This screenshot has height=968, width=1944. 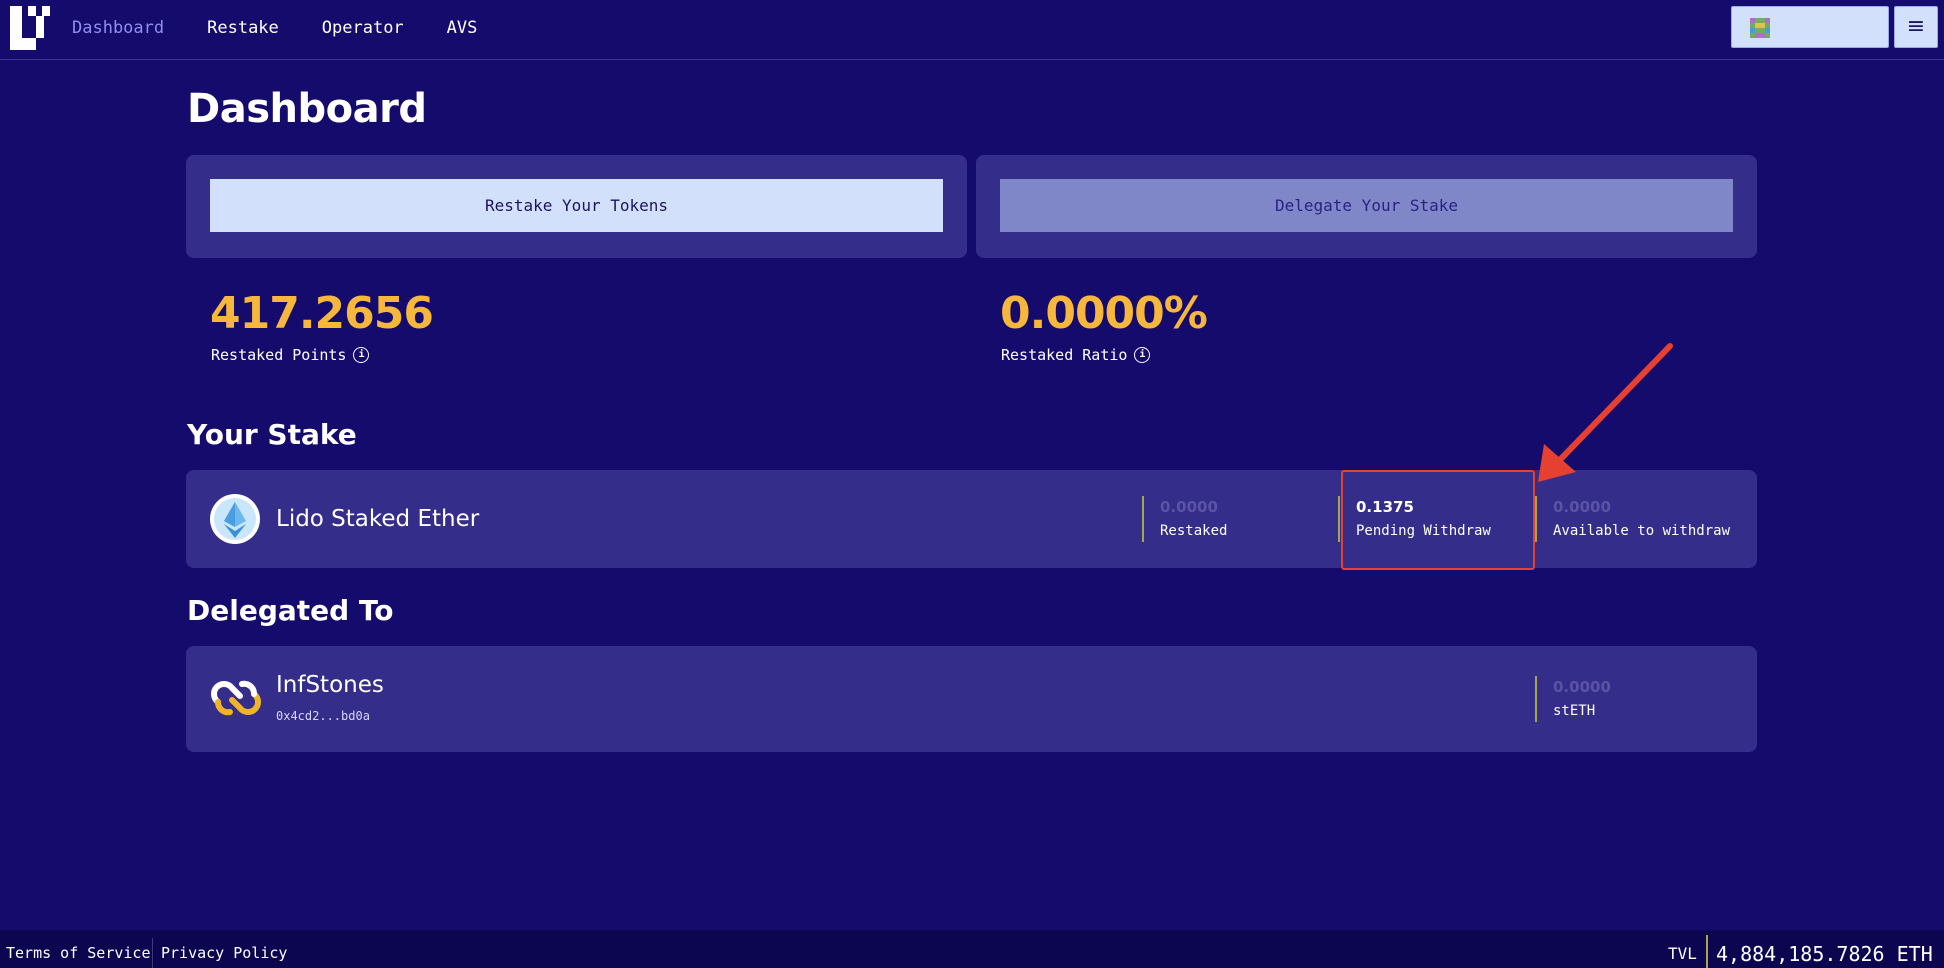 What do you see at coordinates (363, 28) in the screenshot?
I see `nav-item-operator: Operator` at bounding box center [363, 28].